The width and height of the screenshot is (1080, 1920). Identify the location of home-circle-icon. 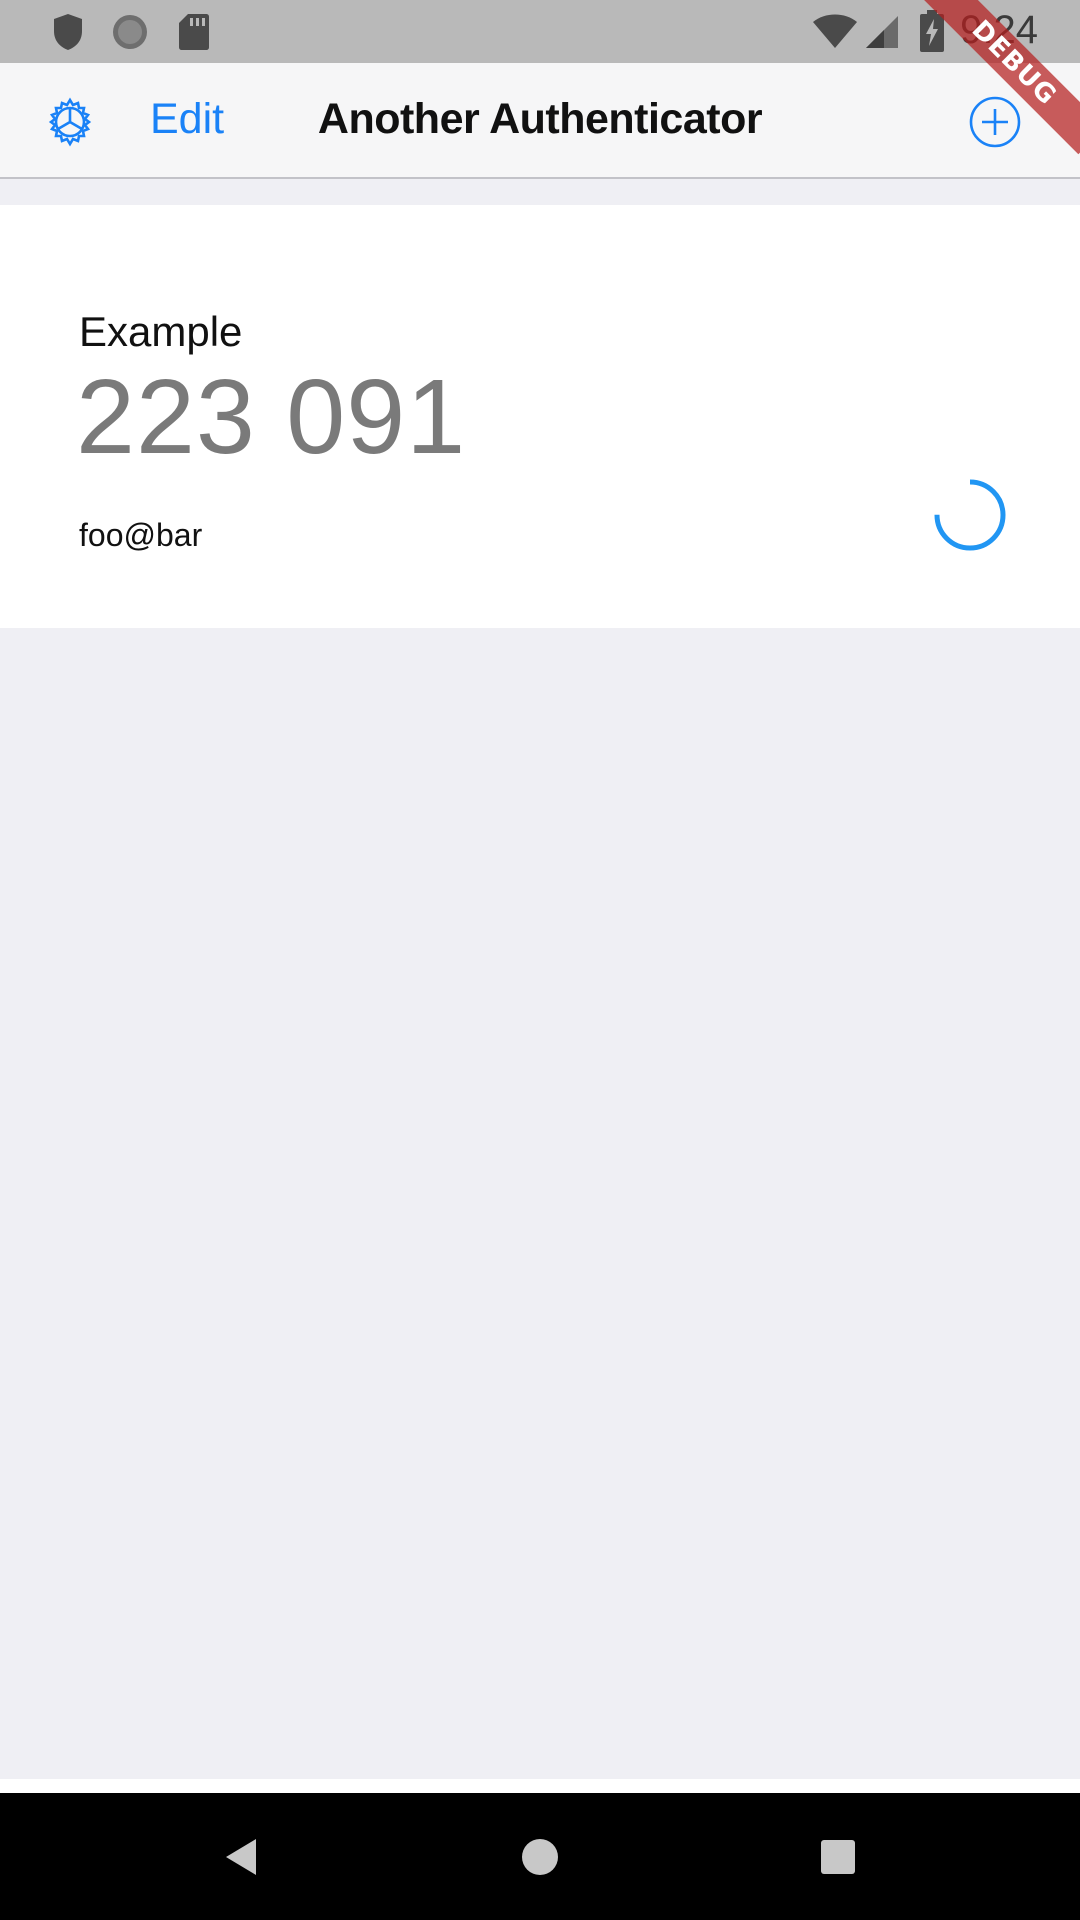
(540, 1857).